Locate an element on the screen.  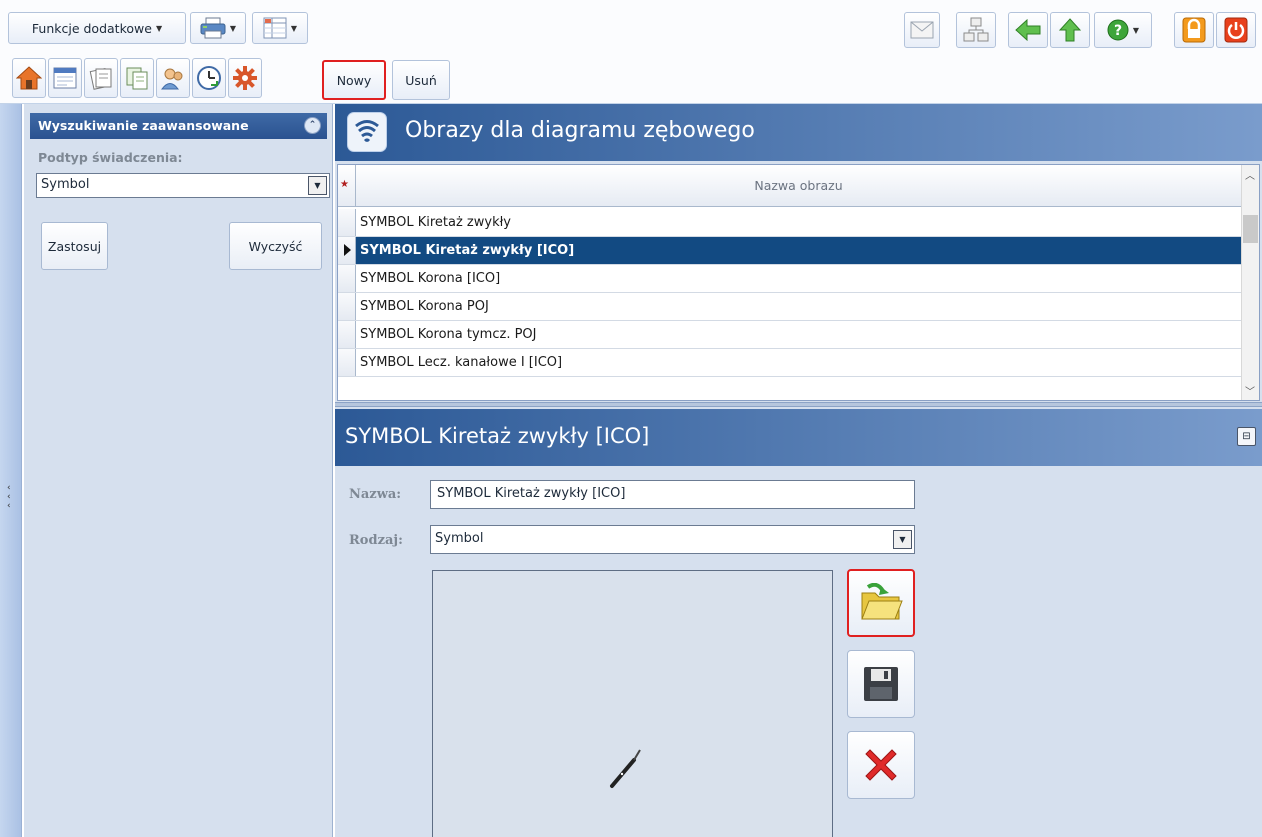
up-button is located at coordinates (1070, 30).